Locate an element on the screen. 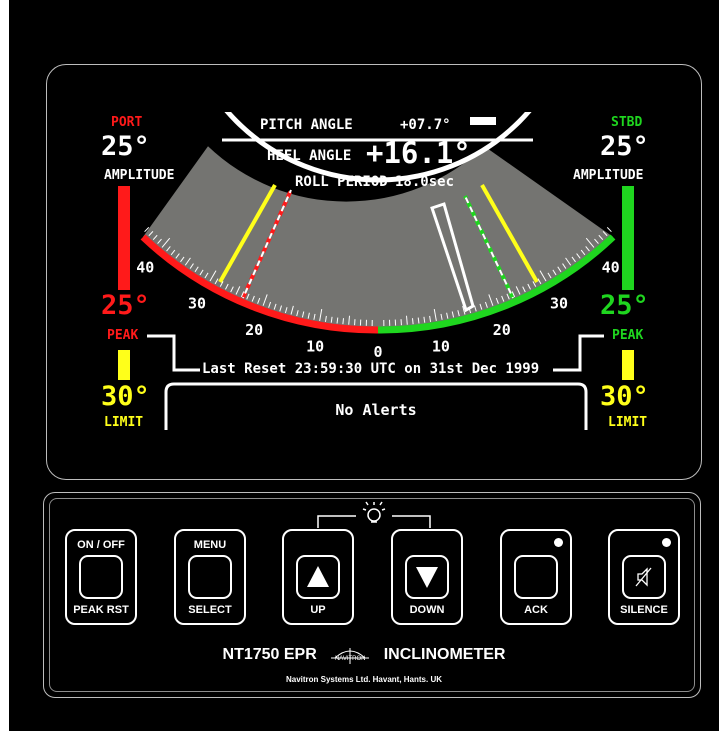 The image size is (728, 731). product-title-row: NT1750 EPR NAVITRON INCLINOMETER is located at coordinates (364, 655).